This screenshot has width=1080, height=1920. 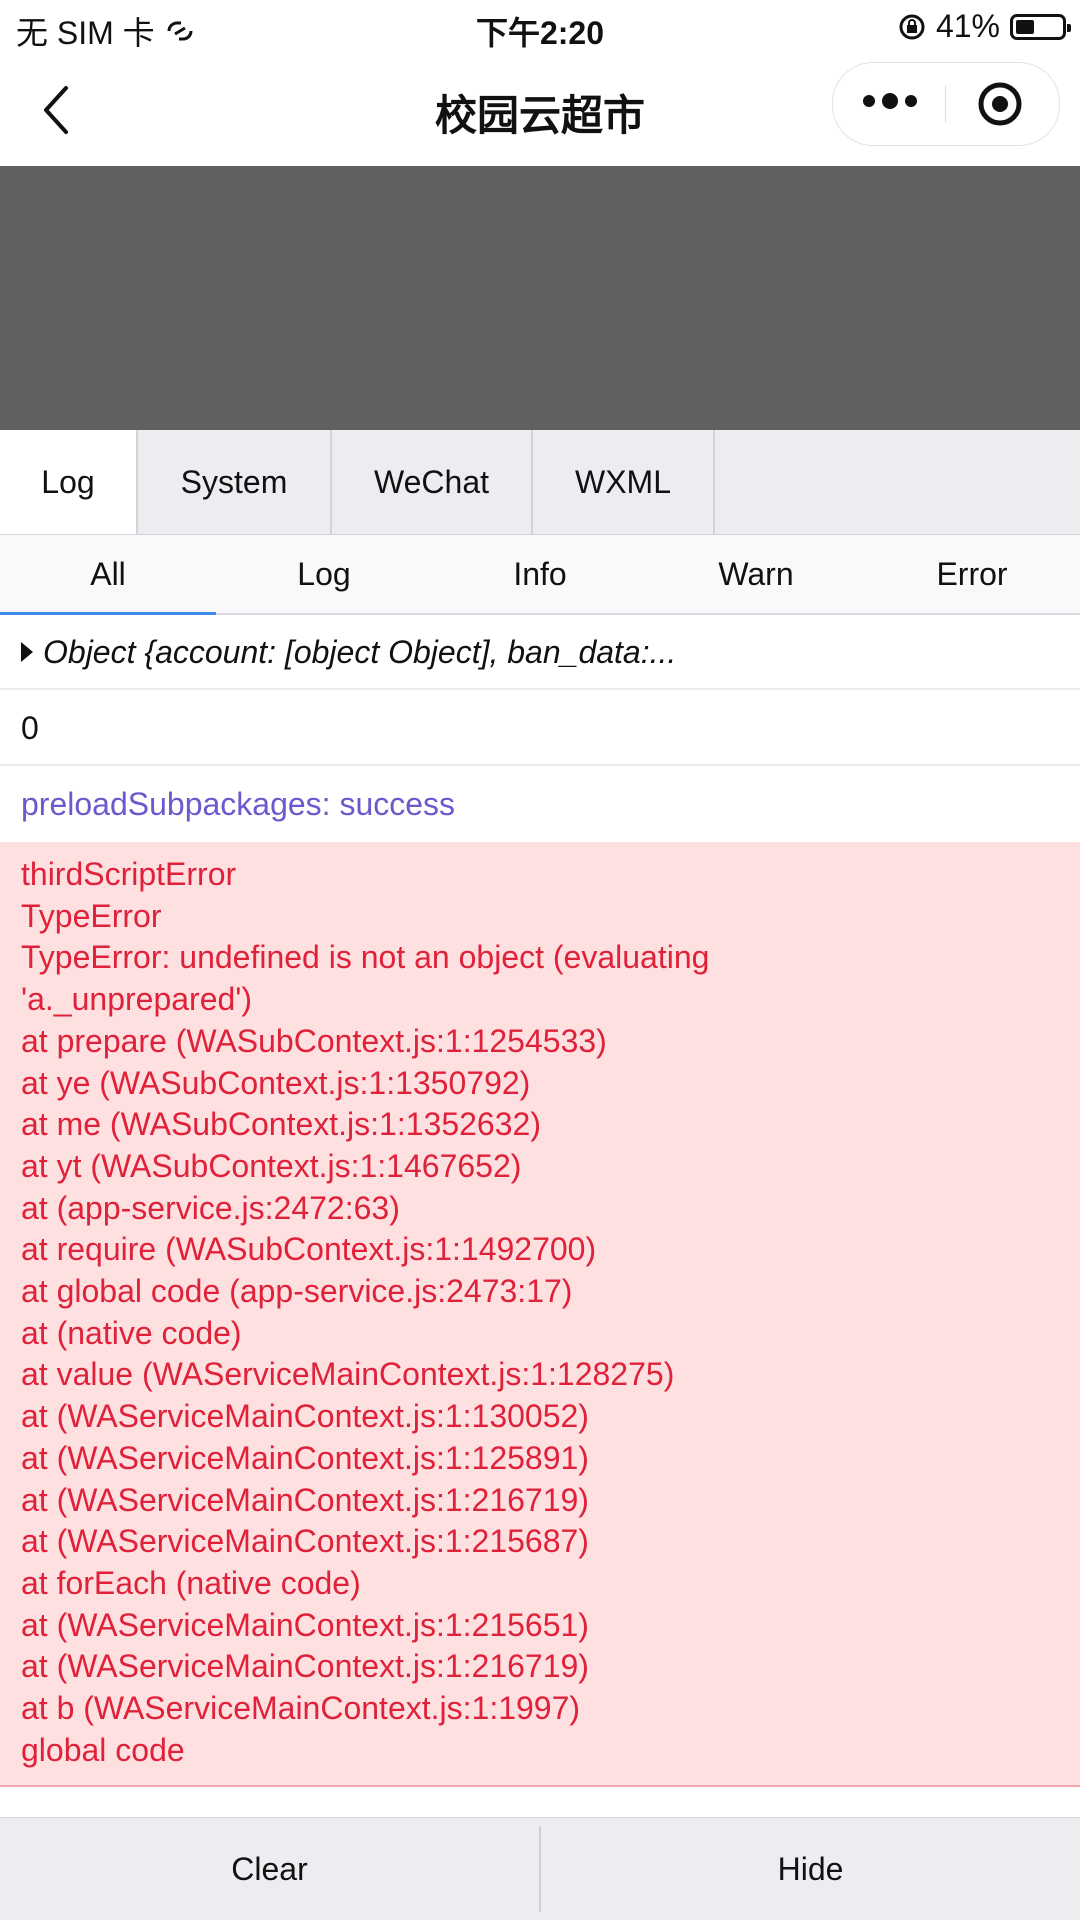 I want to click on filter-log: Log, so click(x=324, y=574).